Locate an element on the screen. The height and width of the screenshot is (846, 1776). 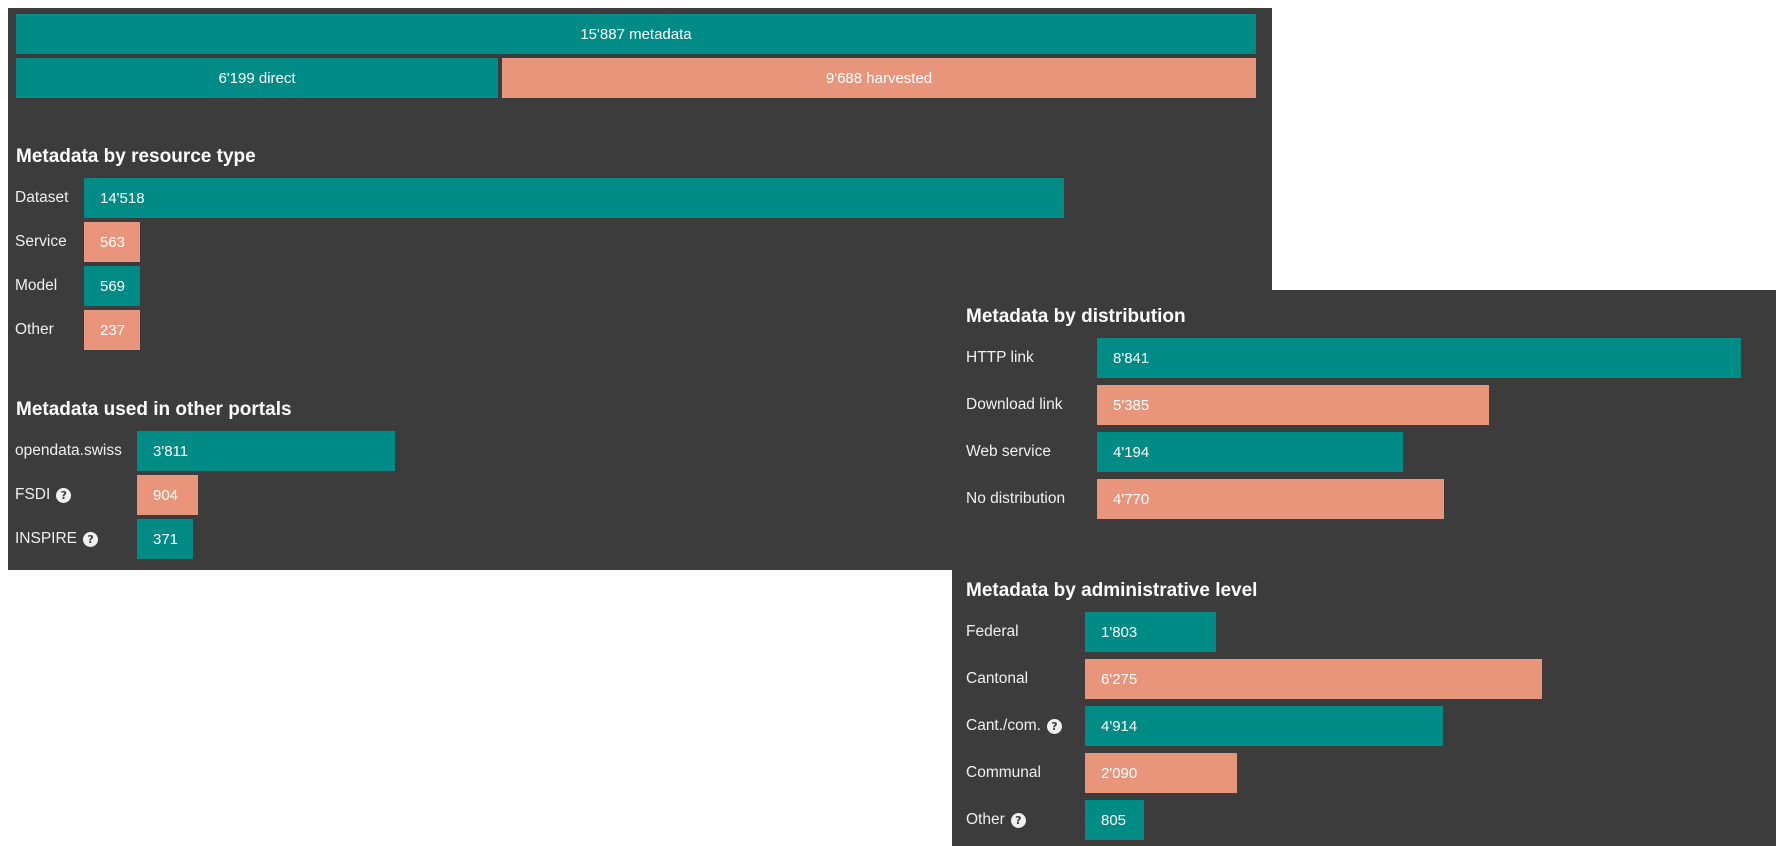
harvested-metadata-label: 9'688 harvested is located at coordinates (879, 78).